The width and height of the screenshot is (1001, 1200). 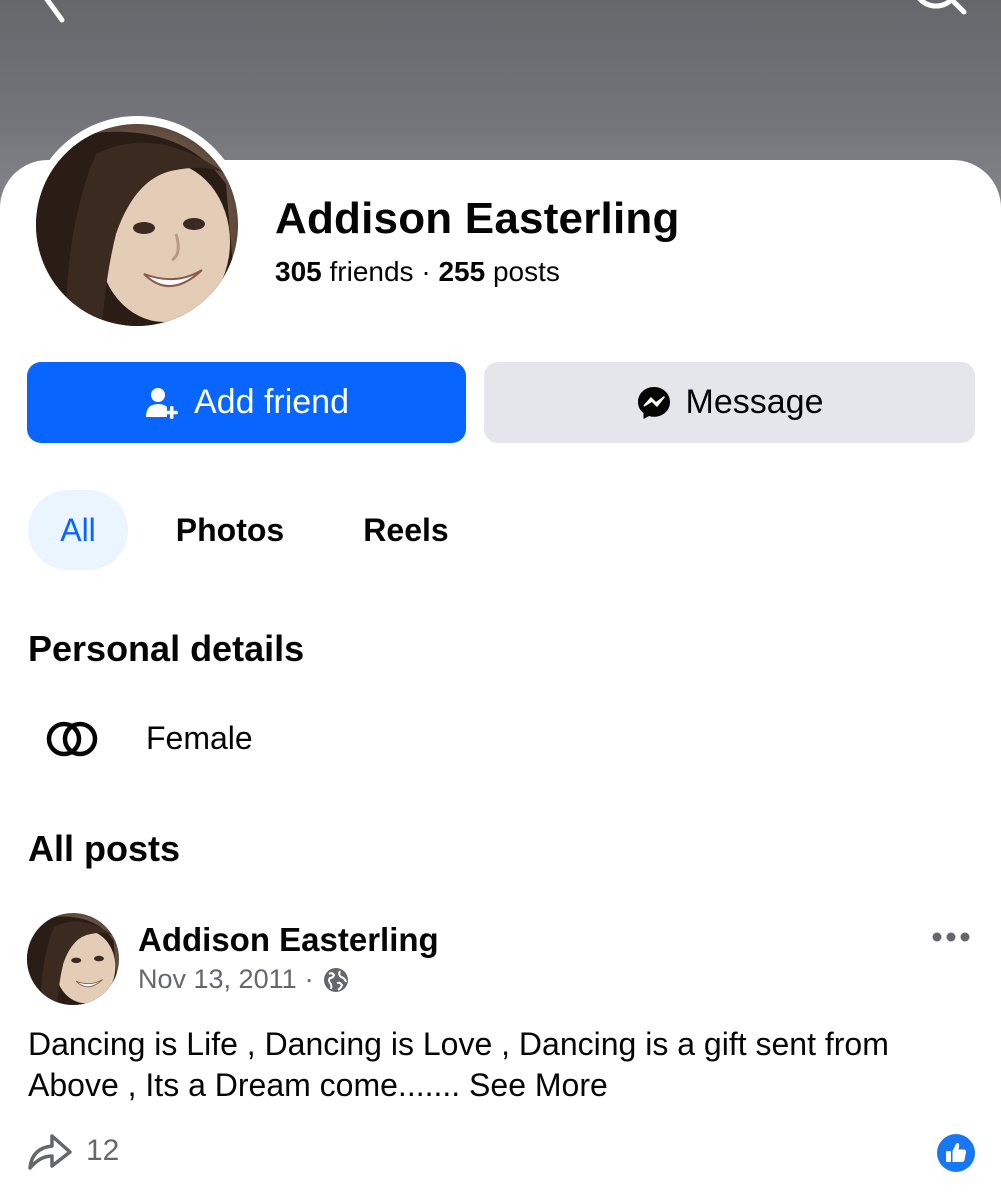 I want to click on friends-label: friends, so click(x=372, y=271).